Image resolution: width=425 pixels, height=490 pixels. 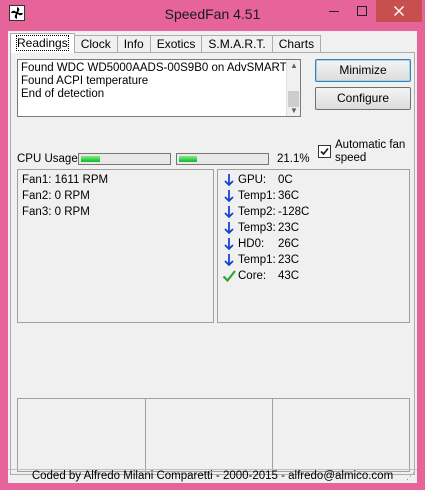 What do you see at coordinates (289, 196) in the screenshot?
I see `temp-value: 36C` at bounding box center [289, 196].